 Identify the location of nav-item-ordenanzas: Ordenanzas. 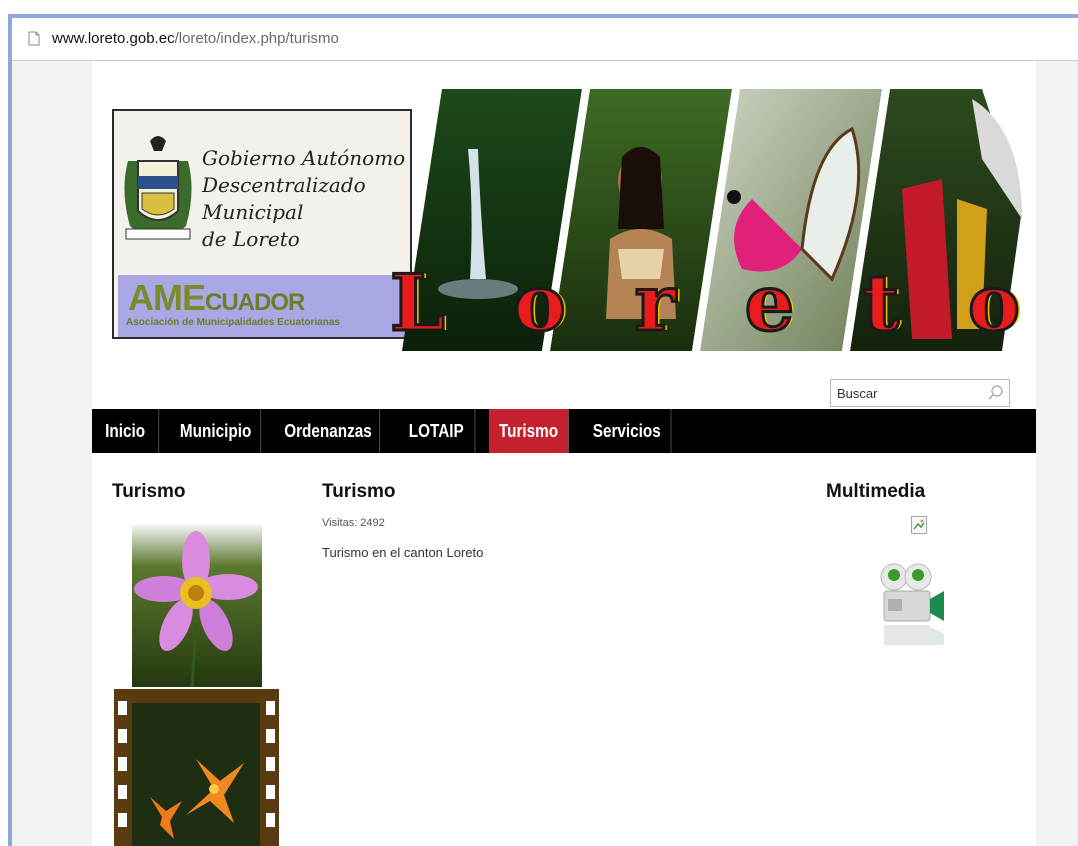
(328, 431).